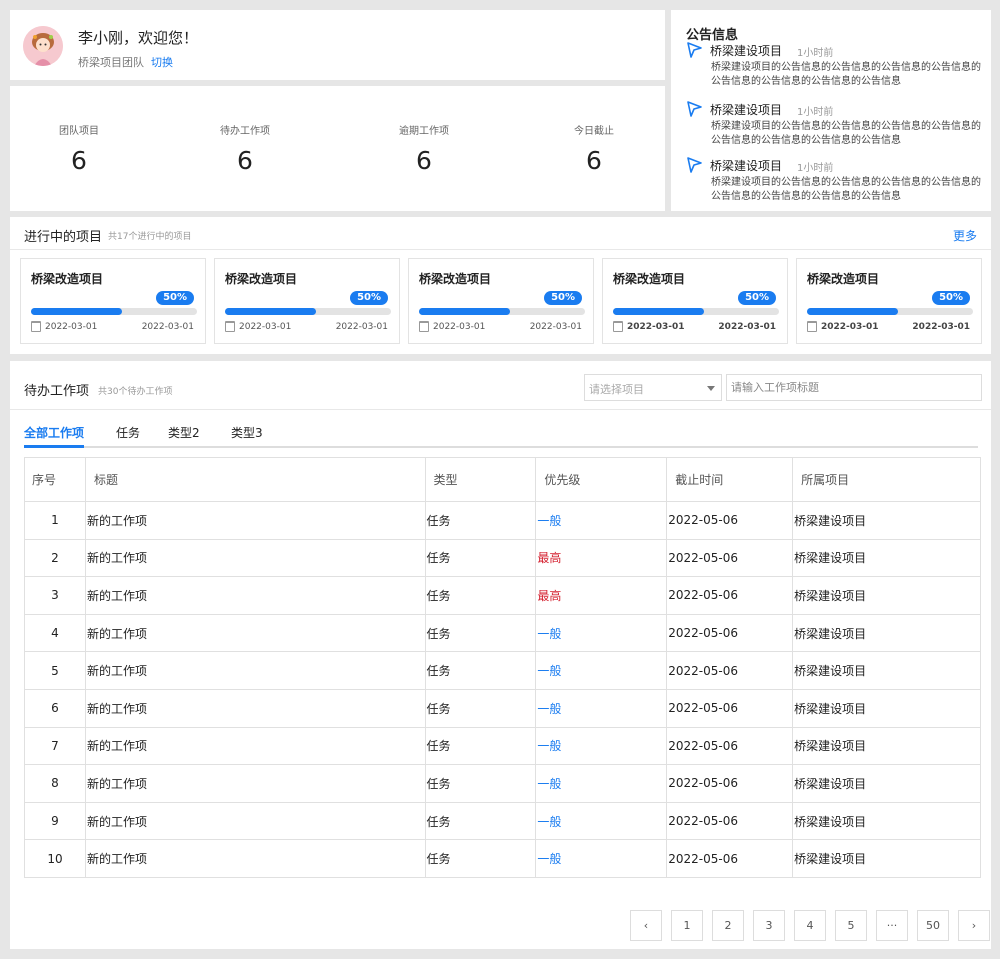 The width and height of the screenshot is (1000, 959). What do you see at coordinates (337, 148) in the screenshot?
I see `stats-panel: 团队项目 6 待办工作项 6 逾期工作项 6 今日截止 6` at bounding box center [337, 148].